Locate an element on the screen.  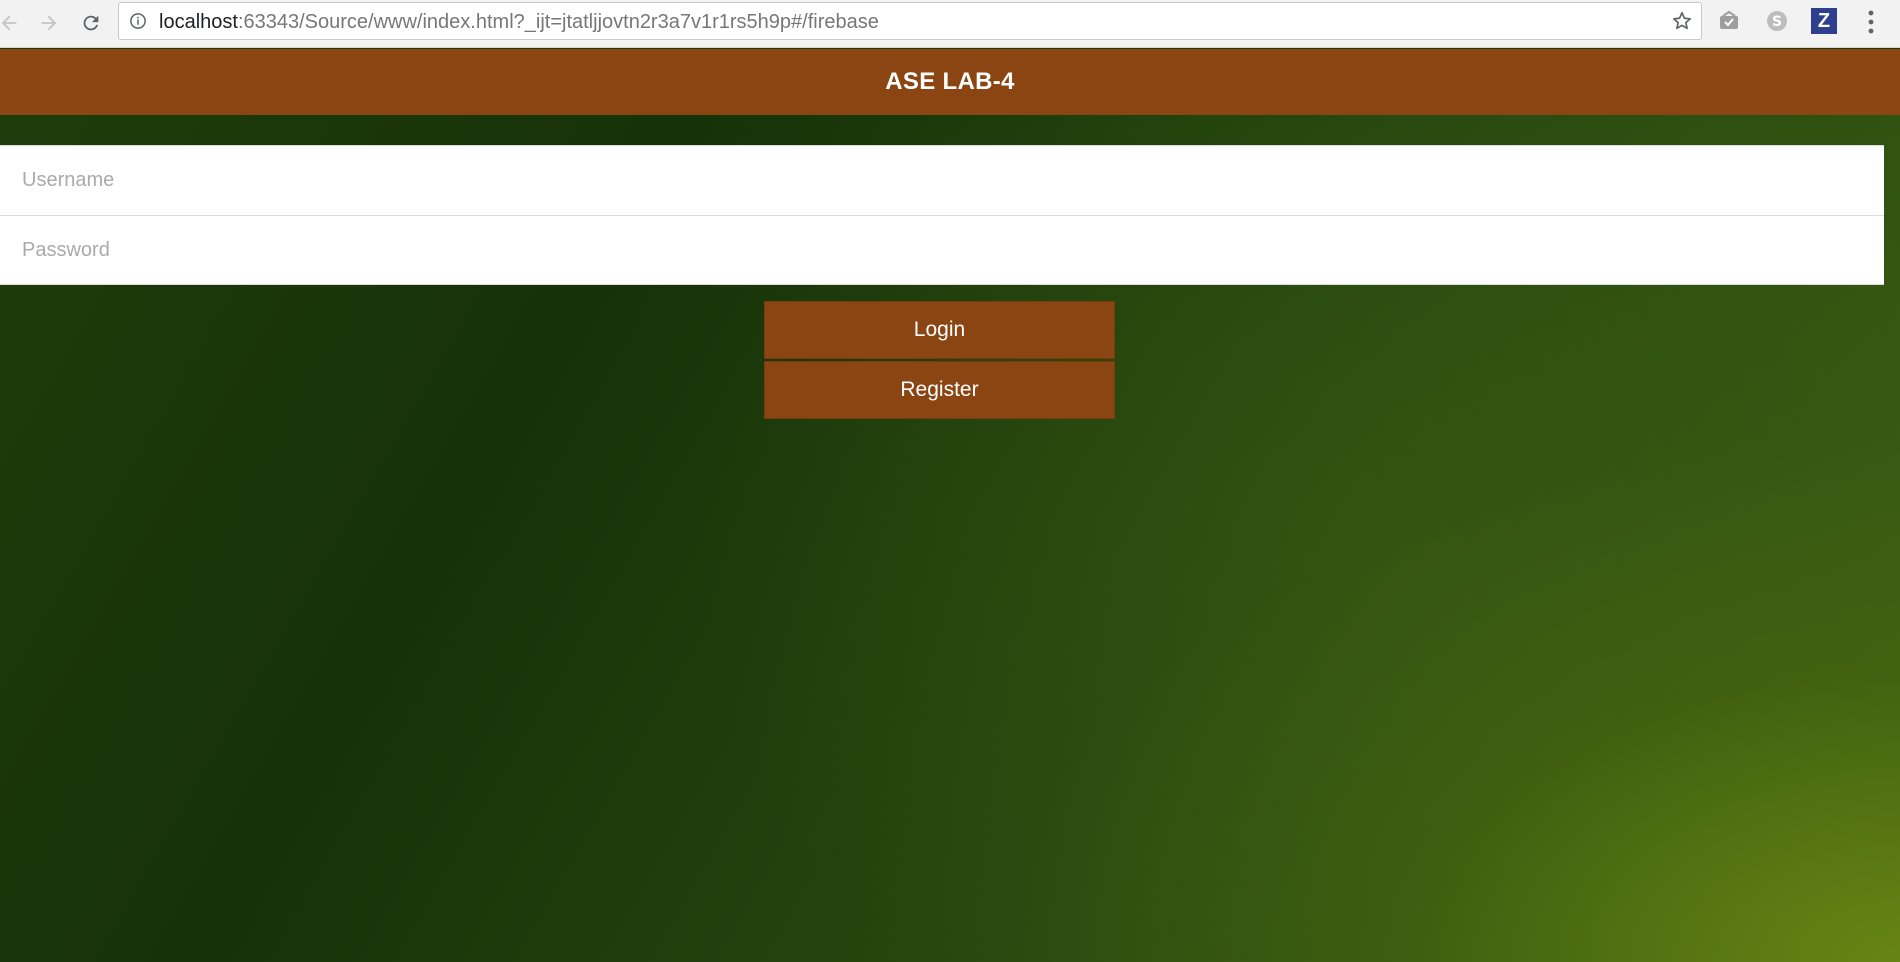
username-row is located at coordinates (942, 180).